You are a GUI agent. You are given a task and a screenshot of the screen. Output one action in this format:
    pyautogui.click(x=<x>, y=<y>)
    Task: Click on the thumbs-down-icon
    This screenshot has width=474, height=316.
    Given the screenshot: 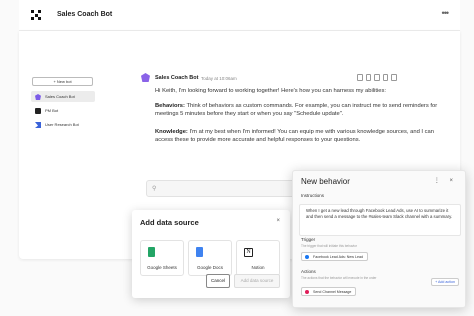 What is the action you would take?
    pyautogui.click(x=385, y=77)
    